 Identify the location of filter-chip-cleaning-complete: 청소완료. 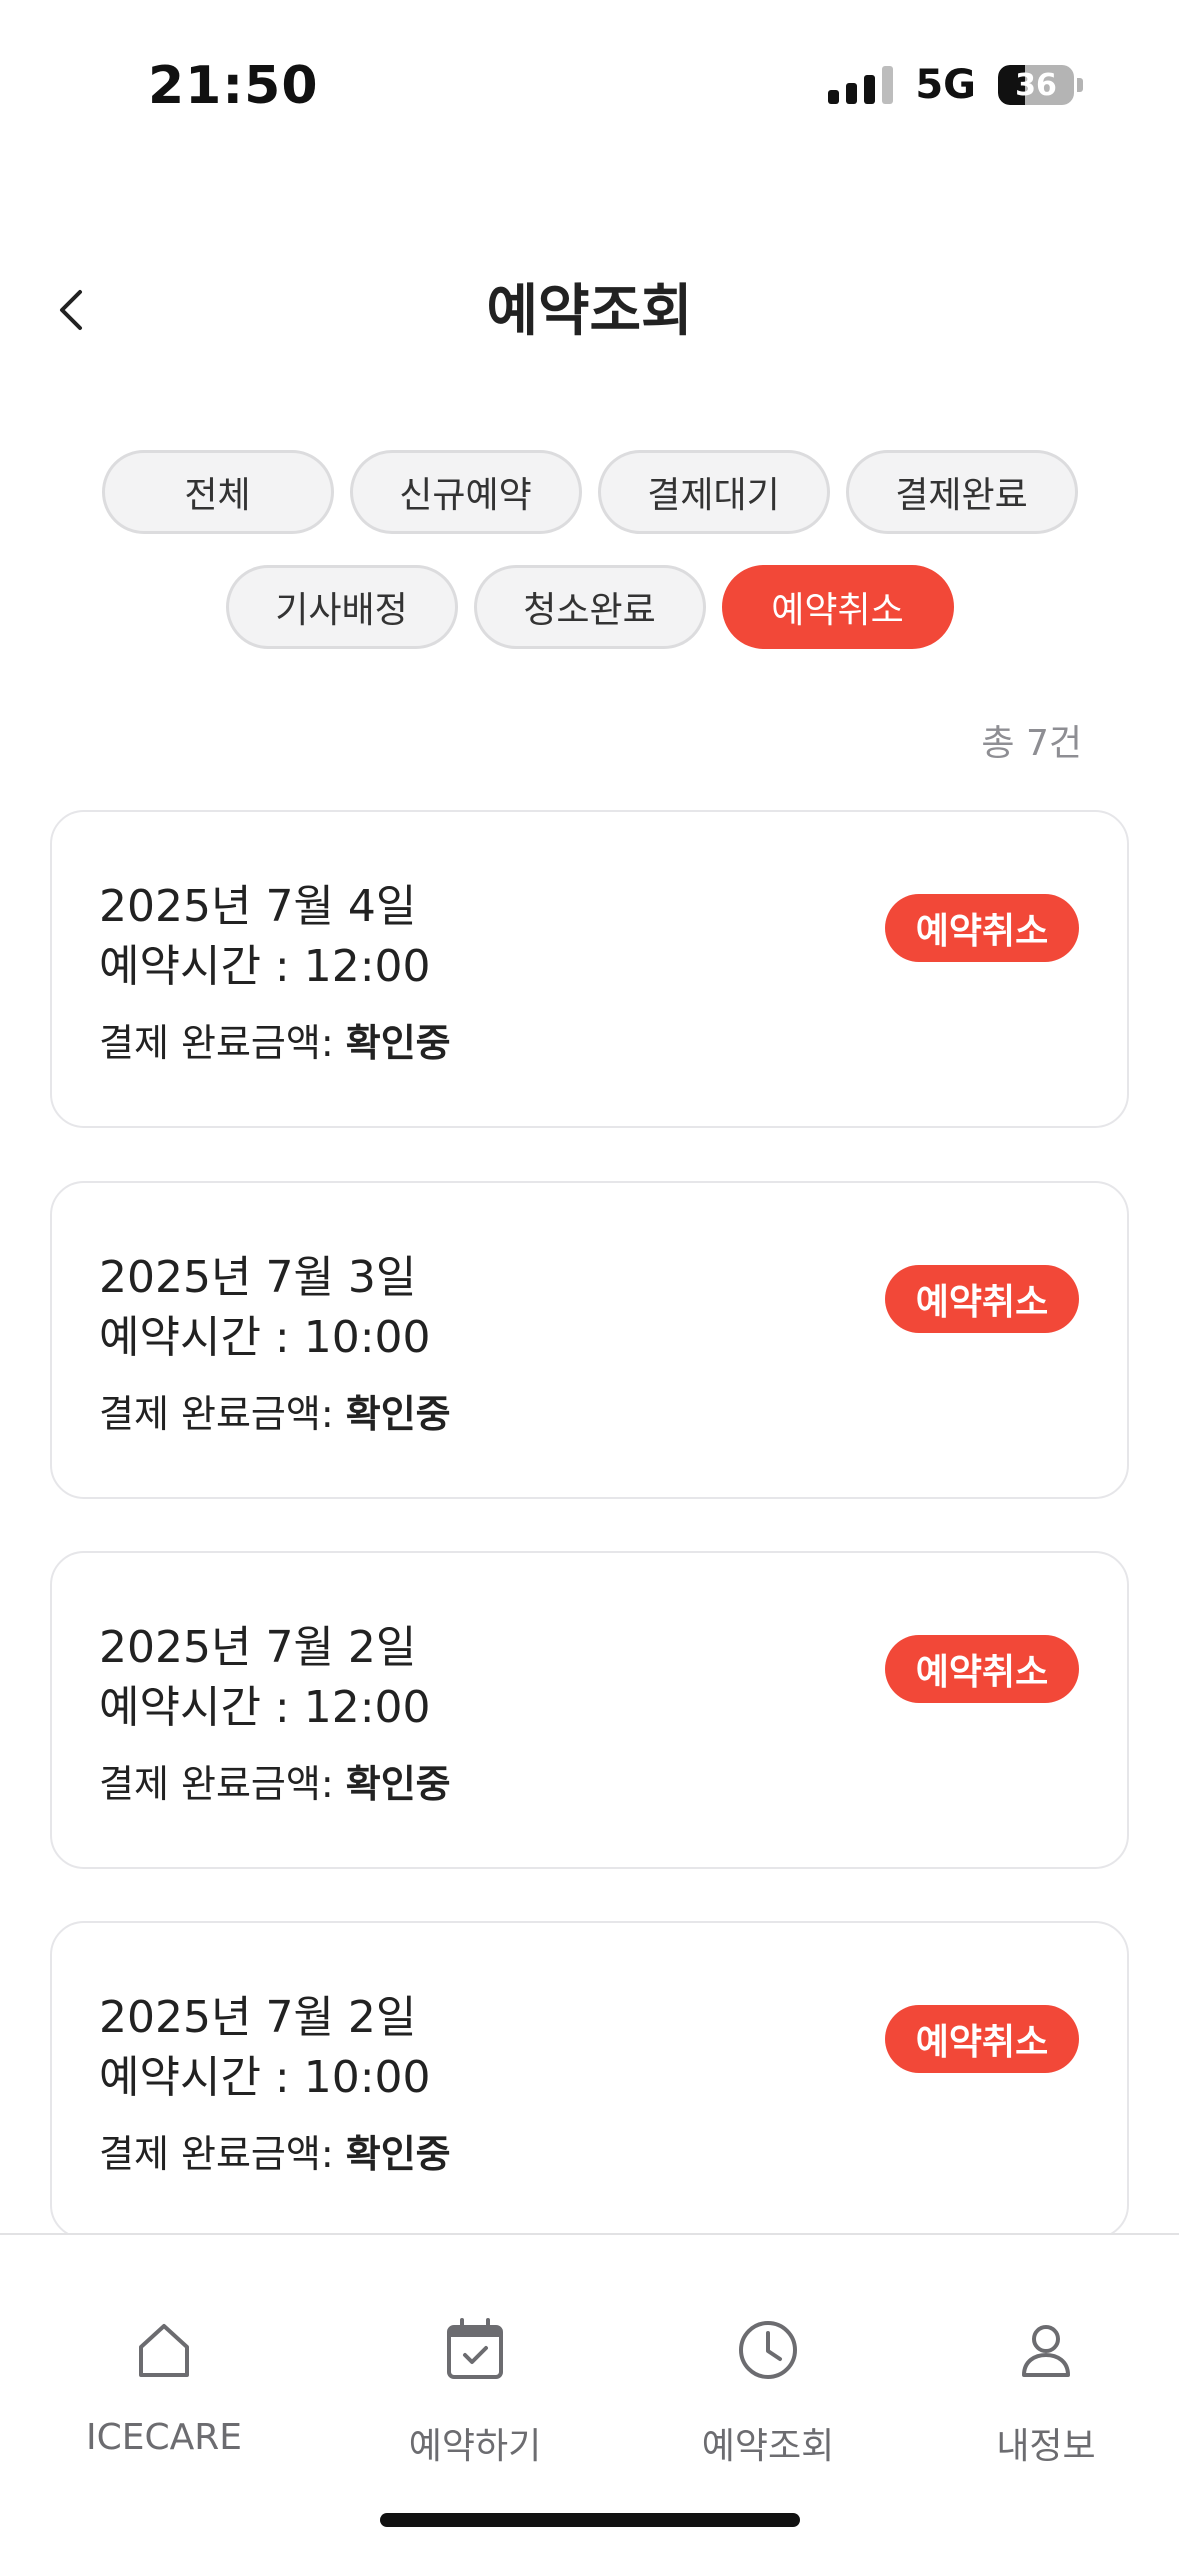
(589, 607).